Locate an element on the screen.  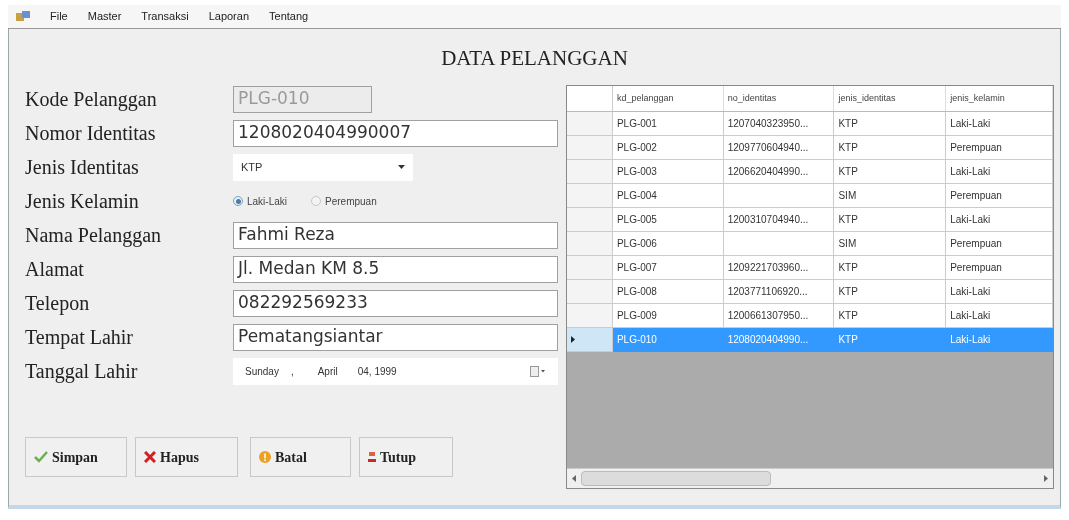
table-row: PLG-005 1200310704940... KTP Laki-Laki is located at coordinates (810, 220).